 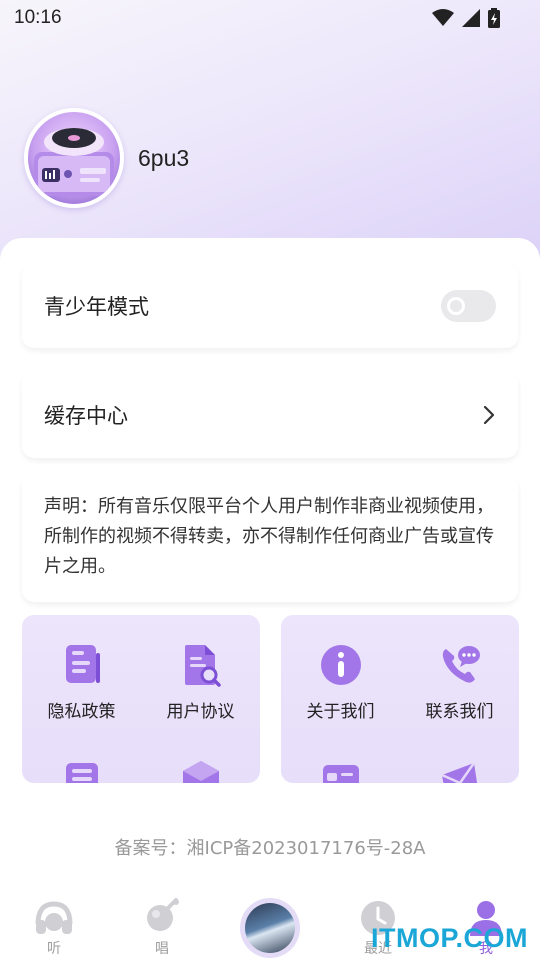 I want to click on status-icons, so click(x=466, y=18).